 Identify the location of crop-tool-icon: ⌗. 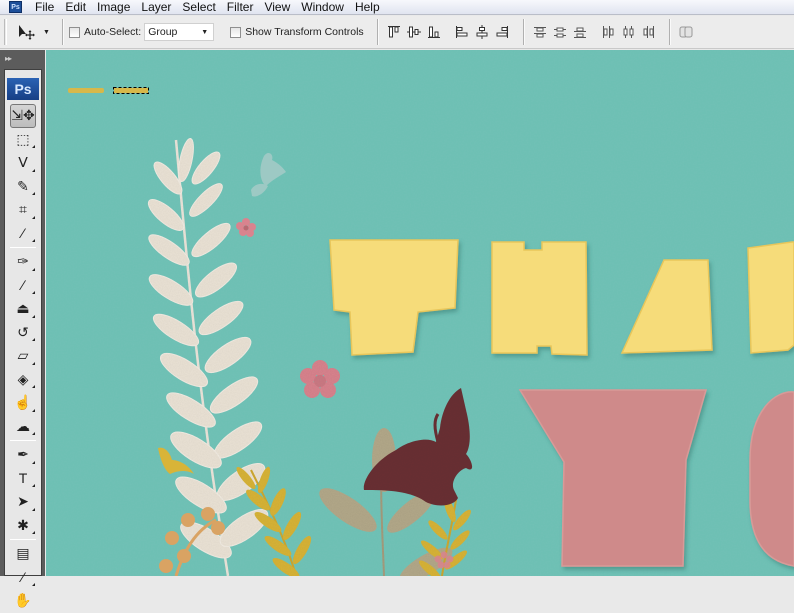
(23, 209).